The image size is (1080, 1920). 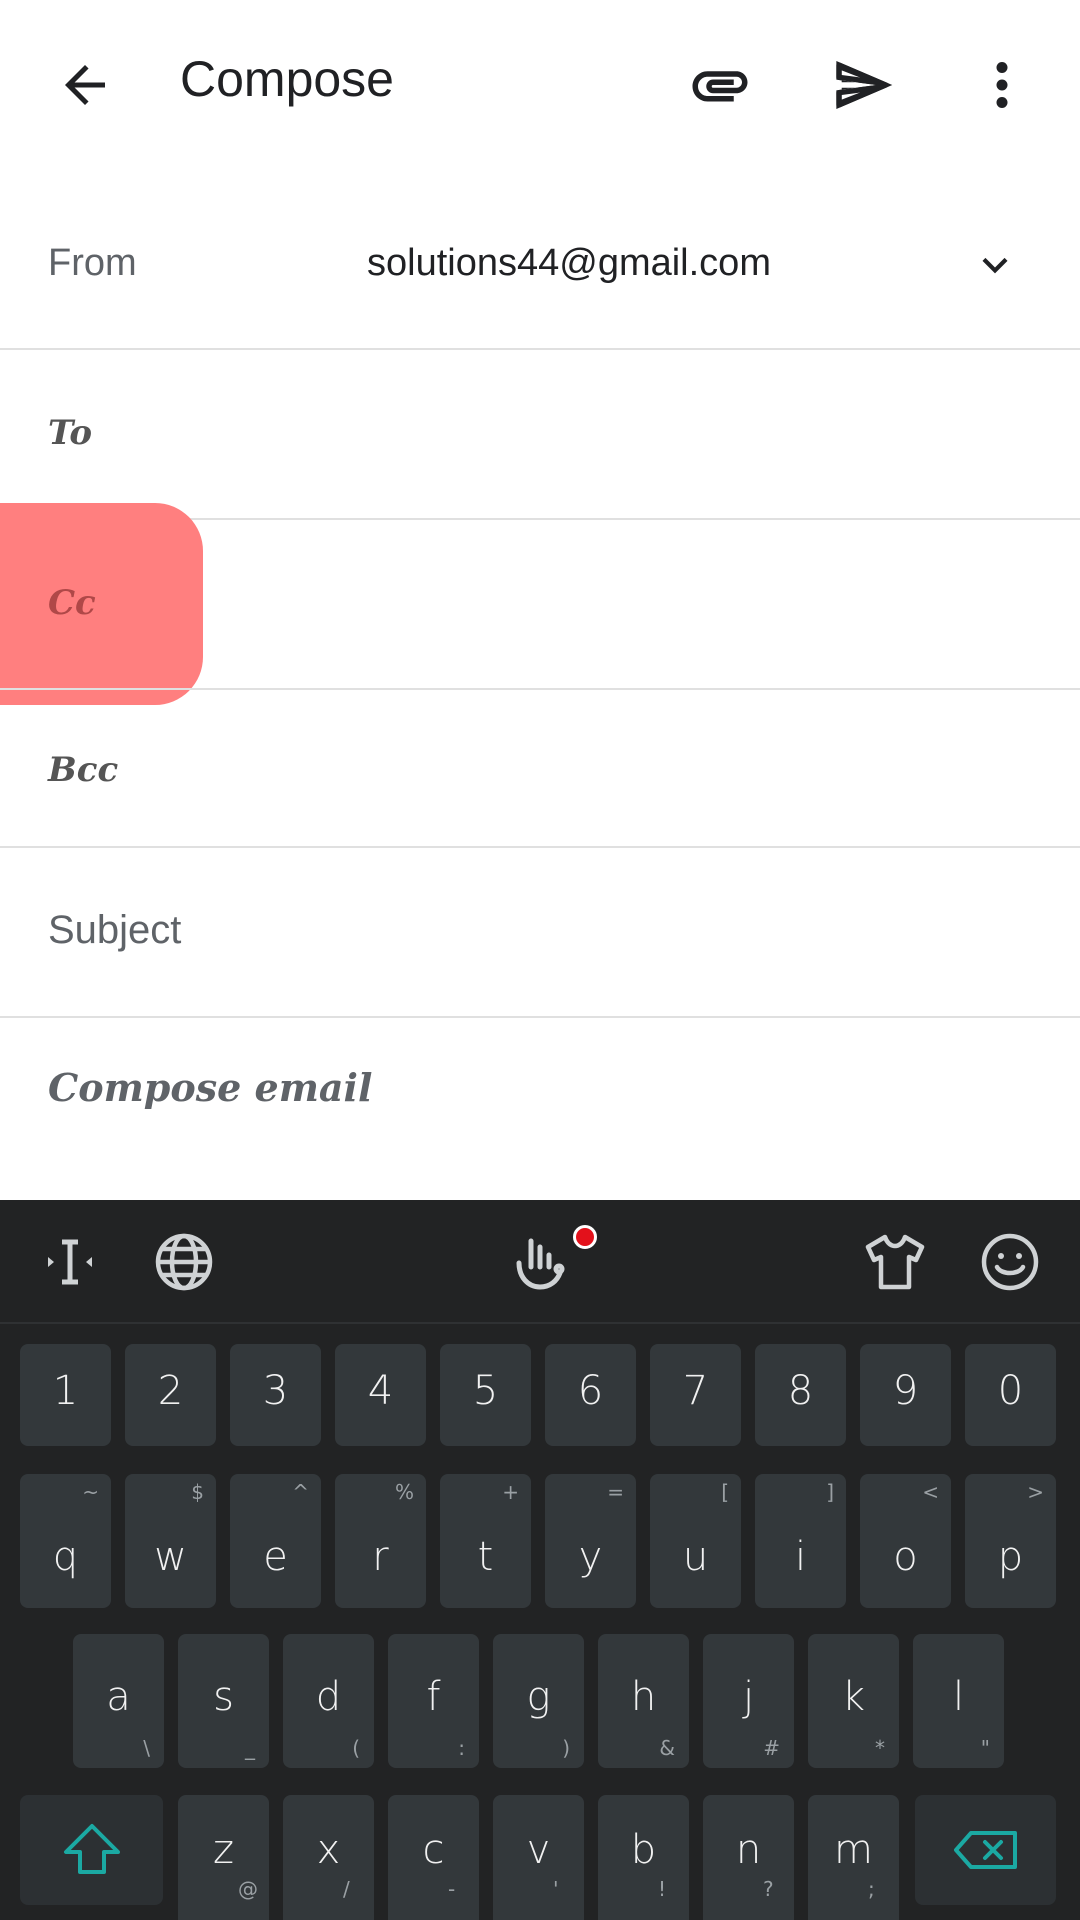 I want to click on keyboard-toolbar, so click(x=540, y=1262).